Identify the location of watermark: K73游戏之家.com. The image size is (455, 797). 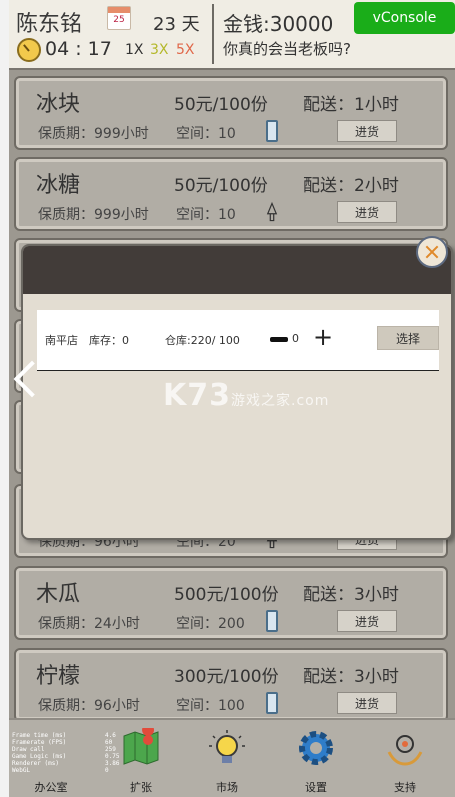
(246, 395).